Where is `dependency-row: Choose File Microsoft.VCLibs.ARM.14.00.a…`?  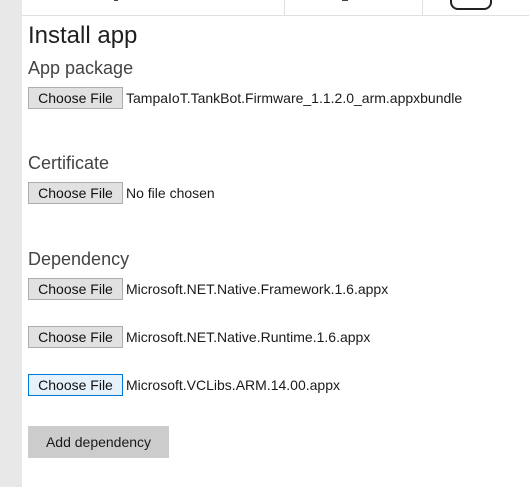
dependency-row: Choose File Microsoft.VCLibs.ARM.14.00.a… is located at coordinates (184, 385).